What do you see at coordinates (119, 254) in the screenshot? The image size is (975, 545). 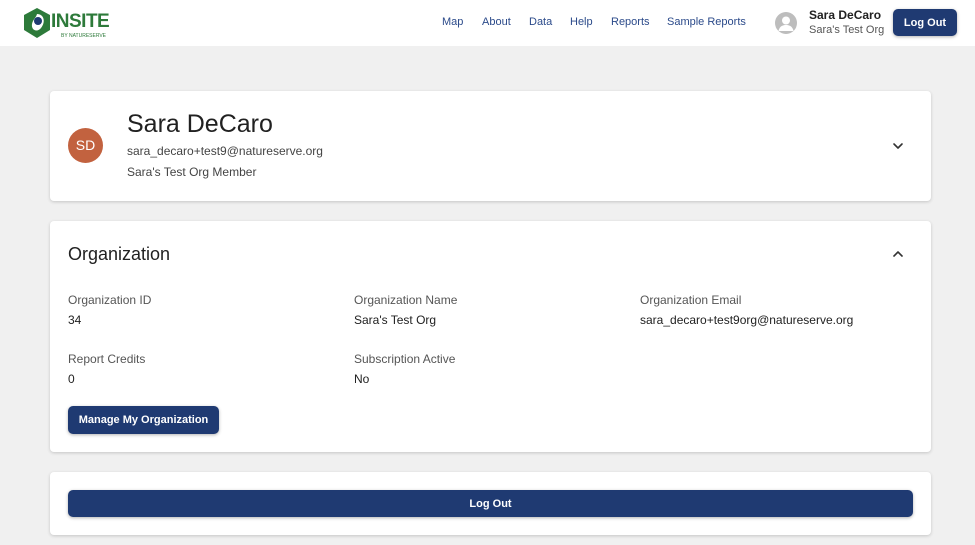 I see `organization-title: Organization` at bounding box center [119, 254].